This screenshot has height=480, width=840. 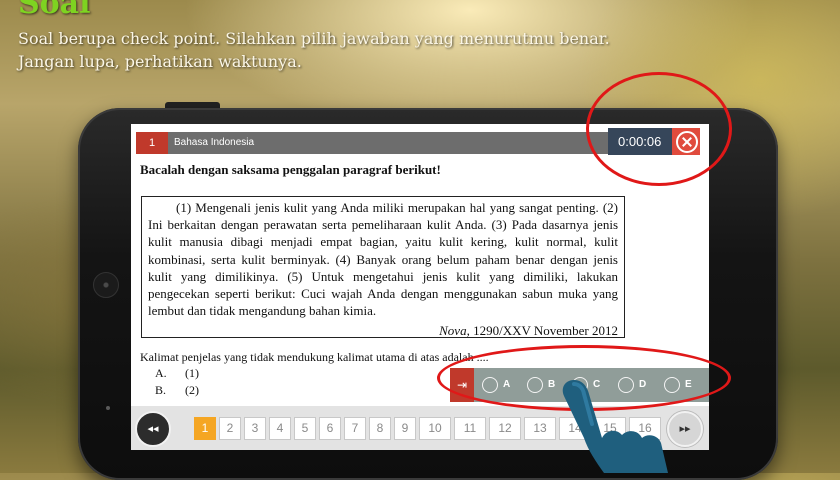 I want to click on page-button-3: 3, so click(x=255, y=428).